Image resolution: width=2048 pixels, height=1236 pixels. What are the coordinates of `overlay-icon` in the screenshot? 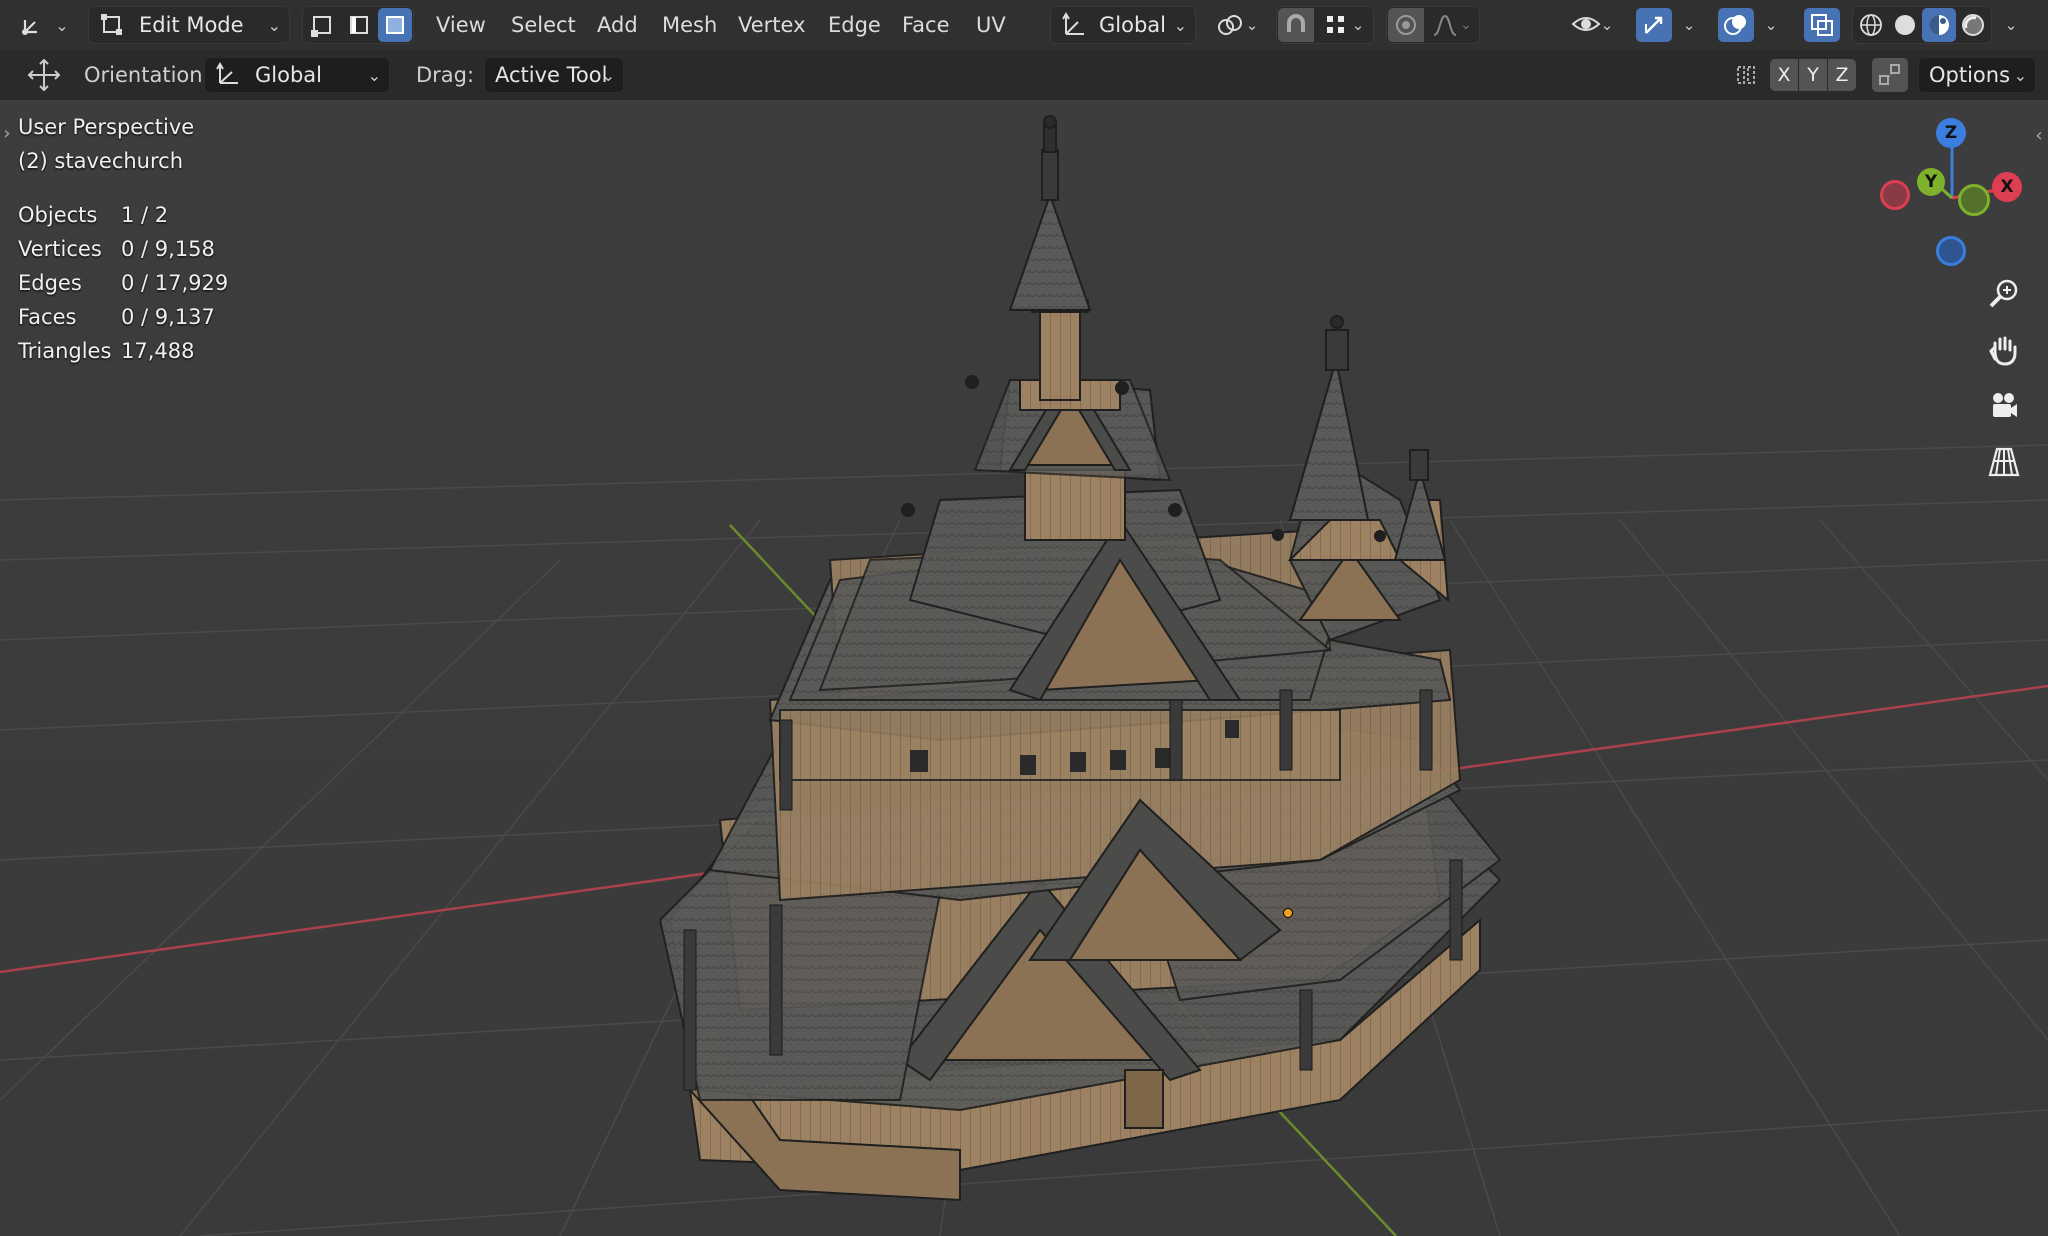 It's located at (1735, 25).